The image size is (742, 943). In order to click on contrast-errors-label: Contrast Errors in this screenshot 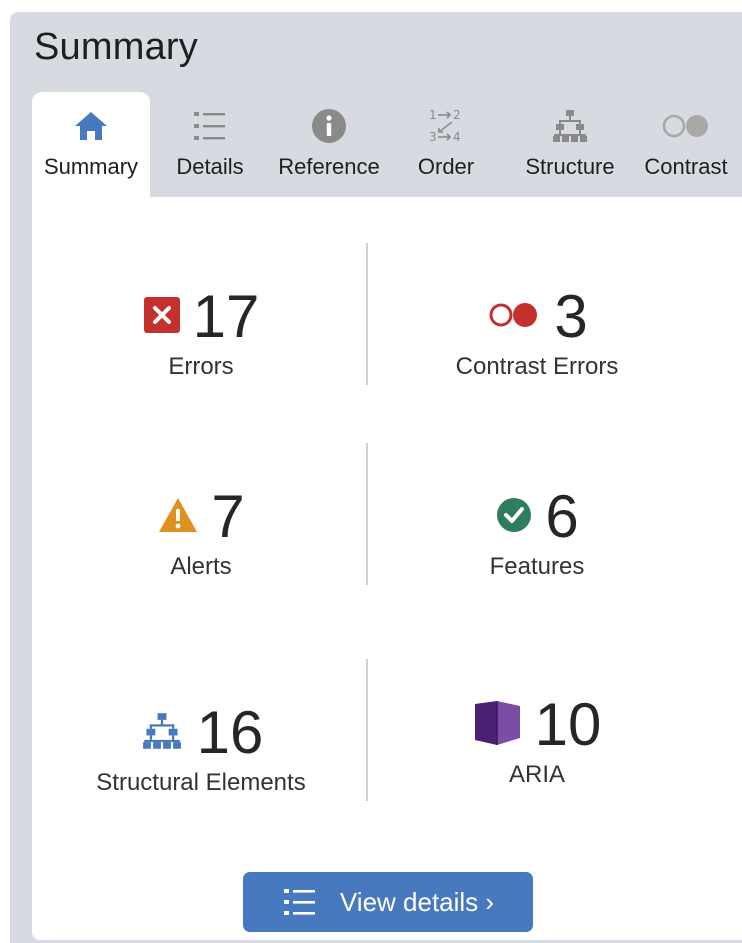, I will do `click(537, 366)`.